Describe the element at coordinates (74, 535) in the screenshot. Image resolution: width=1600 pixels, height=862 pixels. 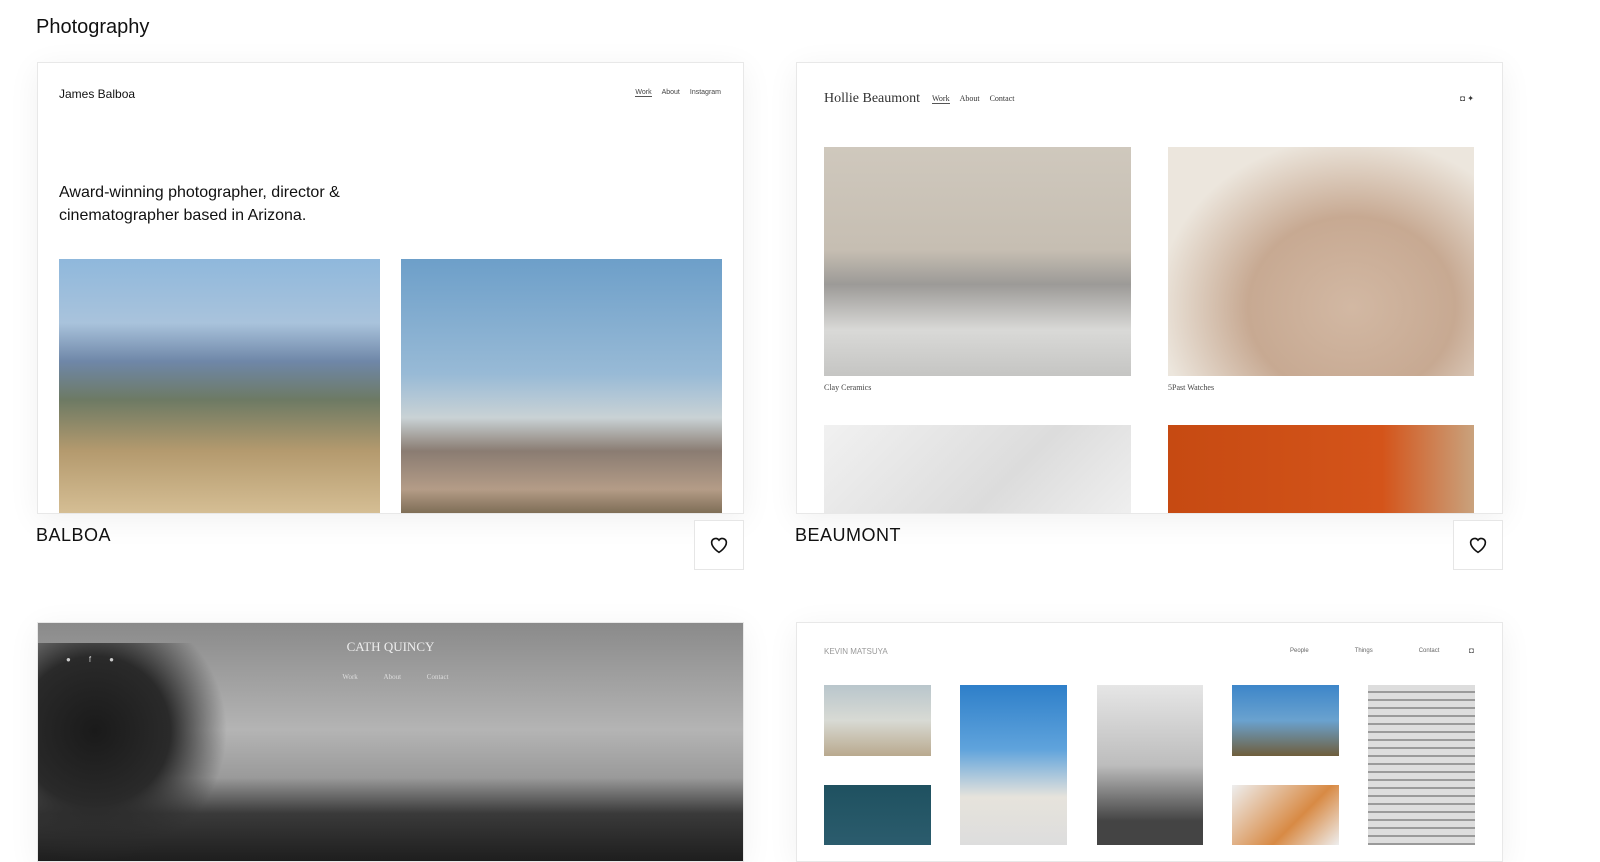
I see `template-name: BALBOA` at that location.